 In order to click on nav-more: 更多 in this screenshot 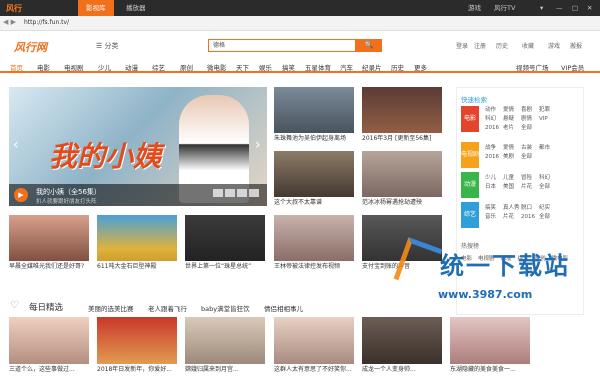, I will do `click(420, 67)`.